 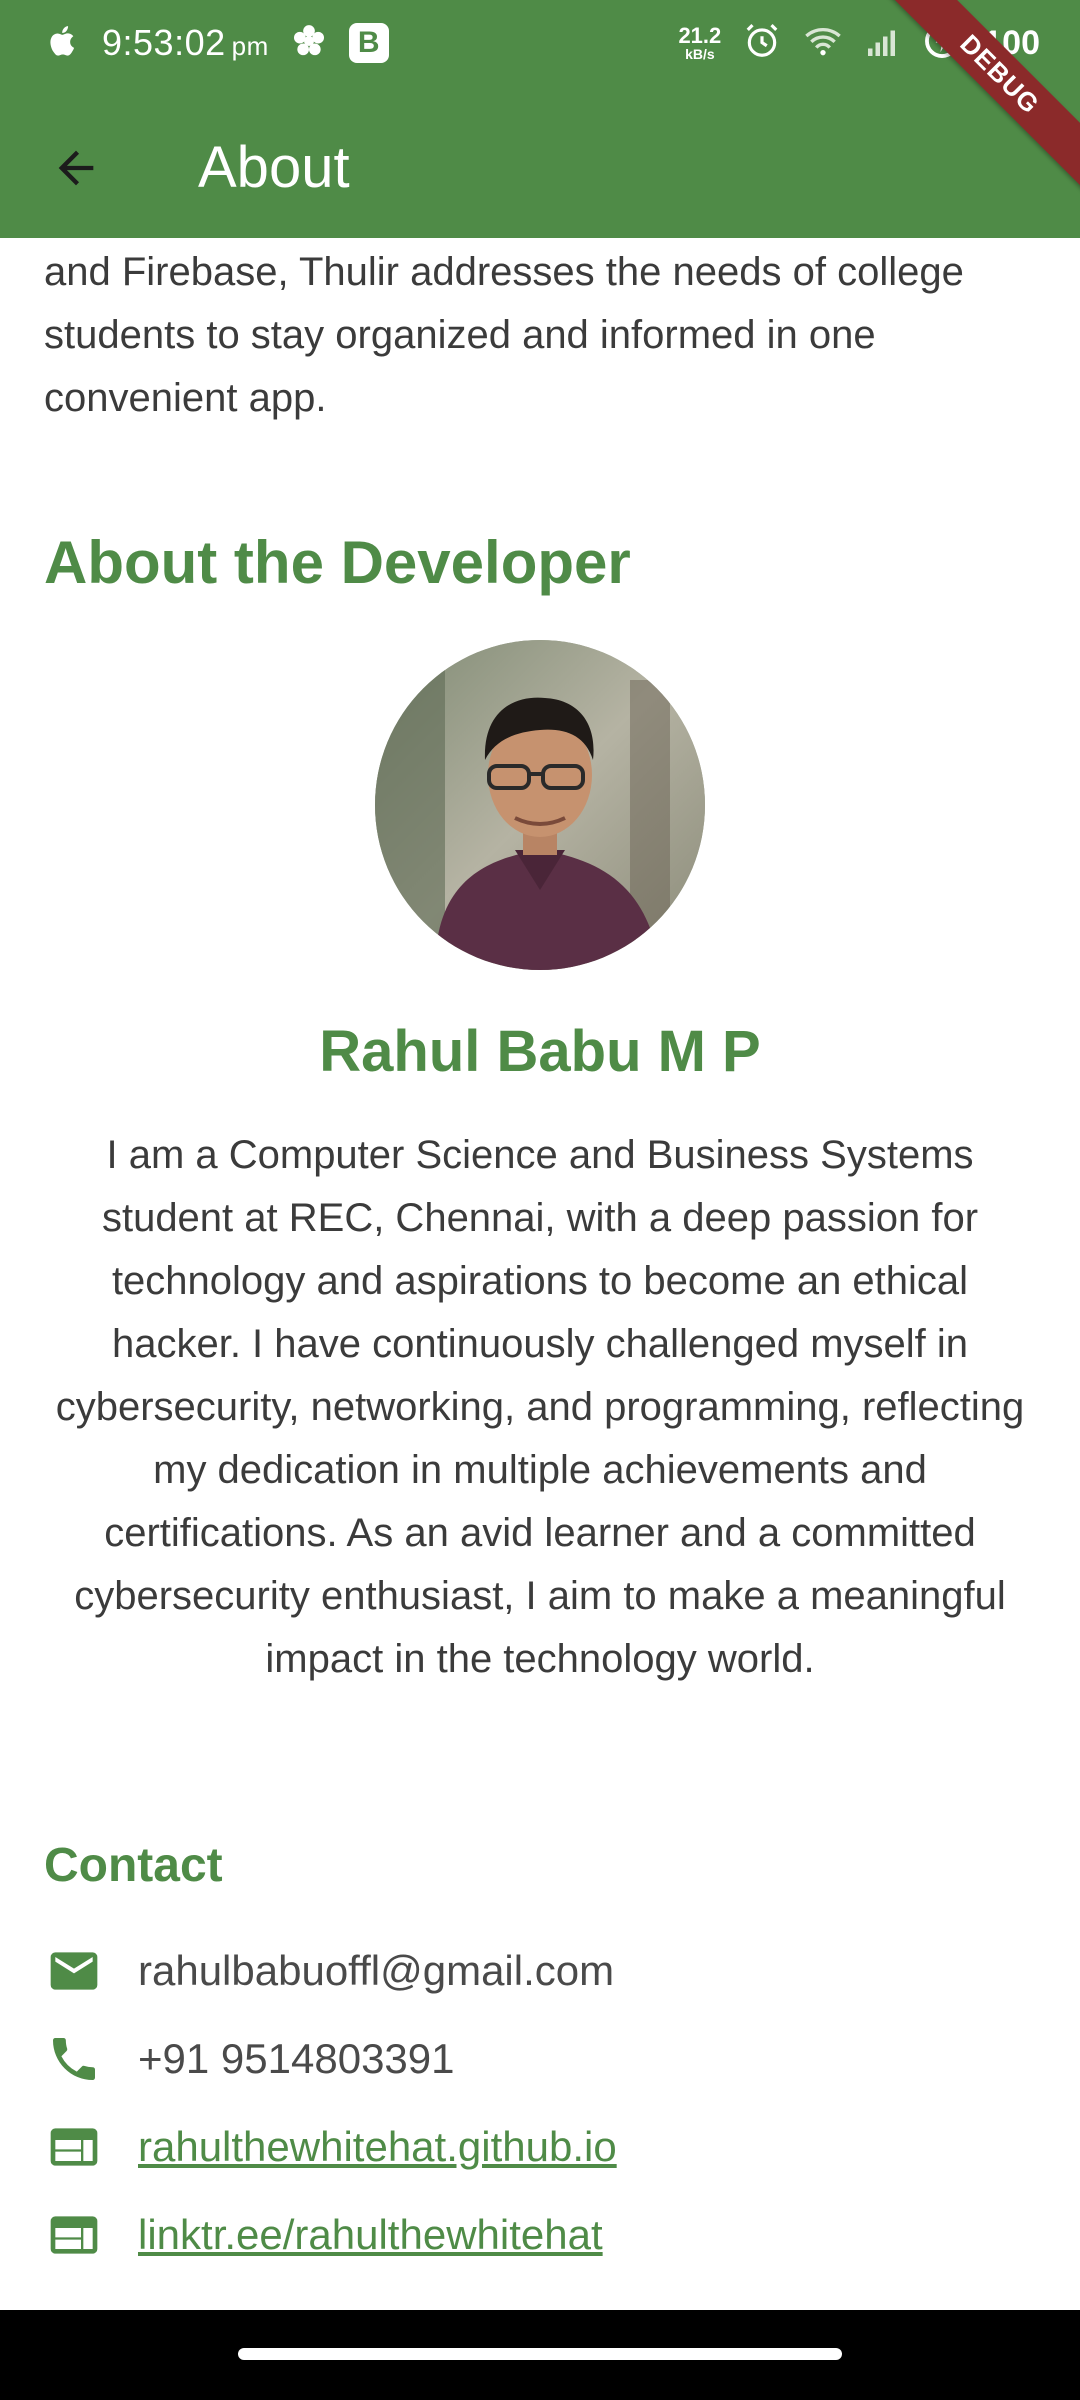 What do you see at coordinates (540, 1051) in the screenshot?
I see `developer-name: Rahul Babu M P` at bounding box center [540, 1051].